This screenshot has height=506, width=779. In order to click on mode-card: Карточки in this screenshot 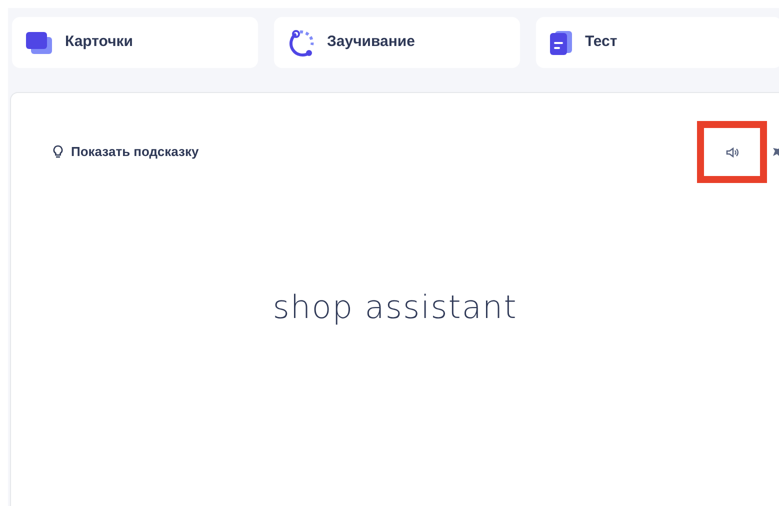, I will do `click(135, 42)`.